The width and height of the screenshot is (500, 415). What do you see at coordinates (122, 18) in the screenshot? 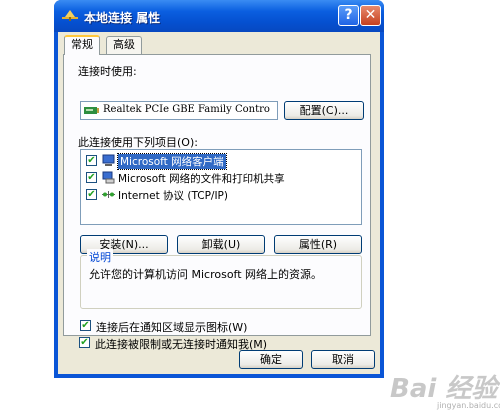
I see `window-title: 本地连接 属性` at bounding box center [122, 18].